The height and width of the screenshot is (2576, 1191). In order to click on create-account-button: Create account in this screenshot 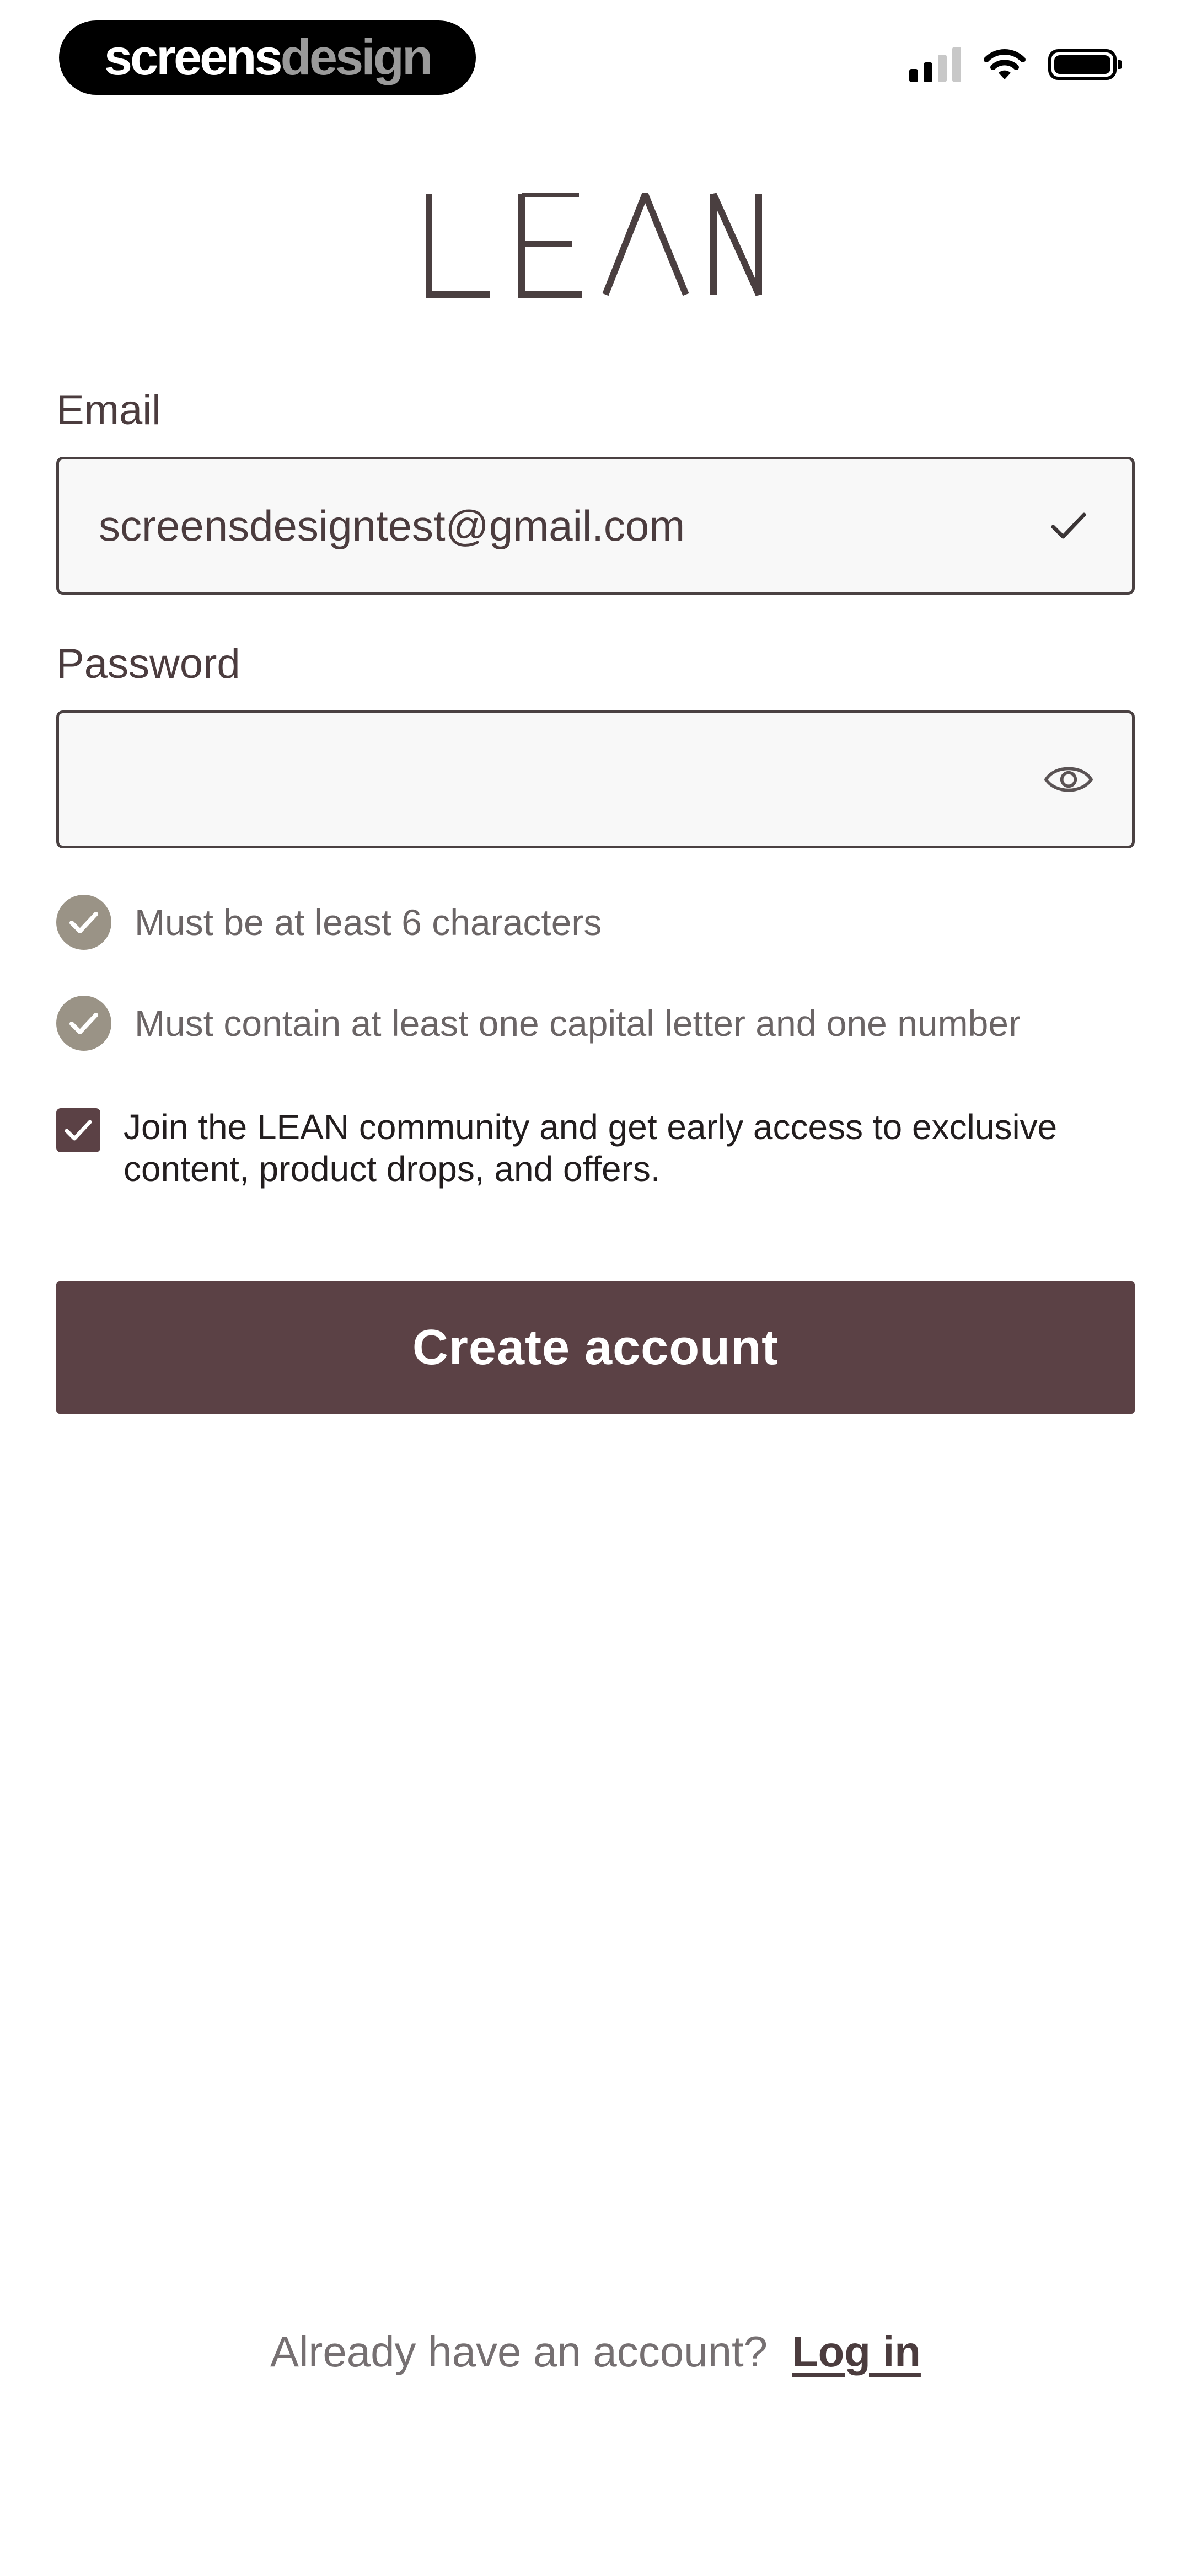, I will do `click(595, 1347)`.